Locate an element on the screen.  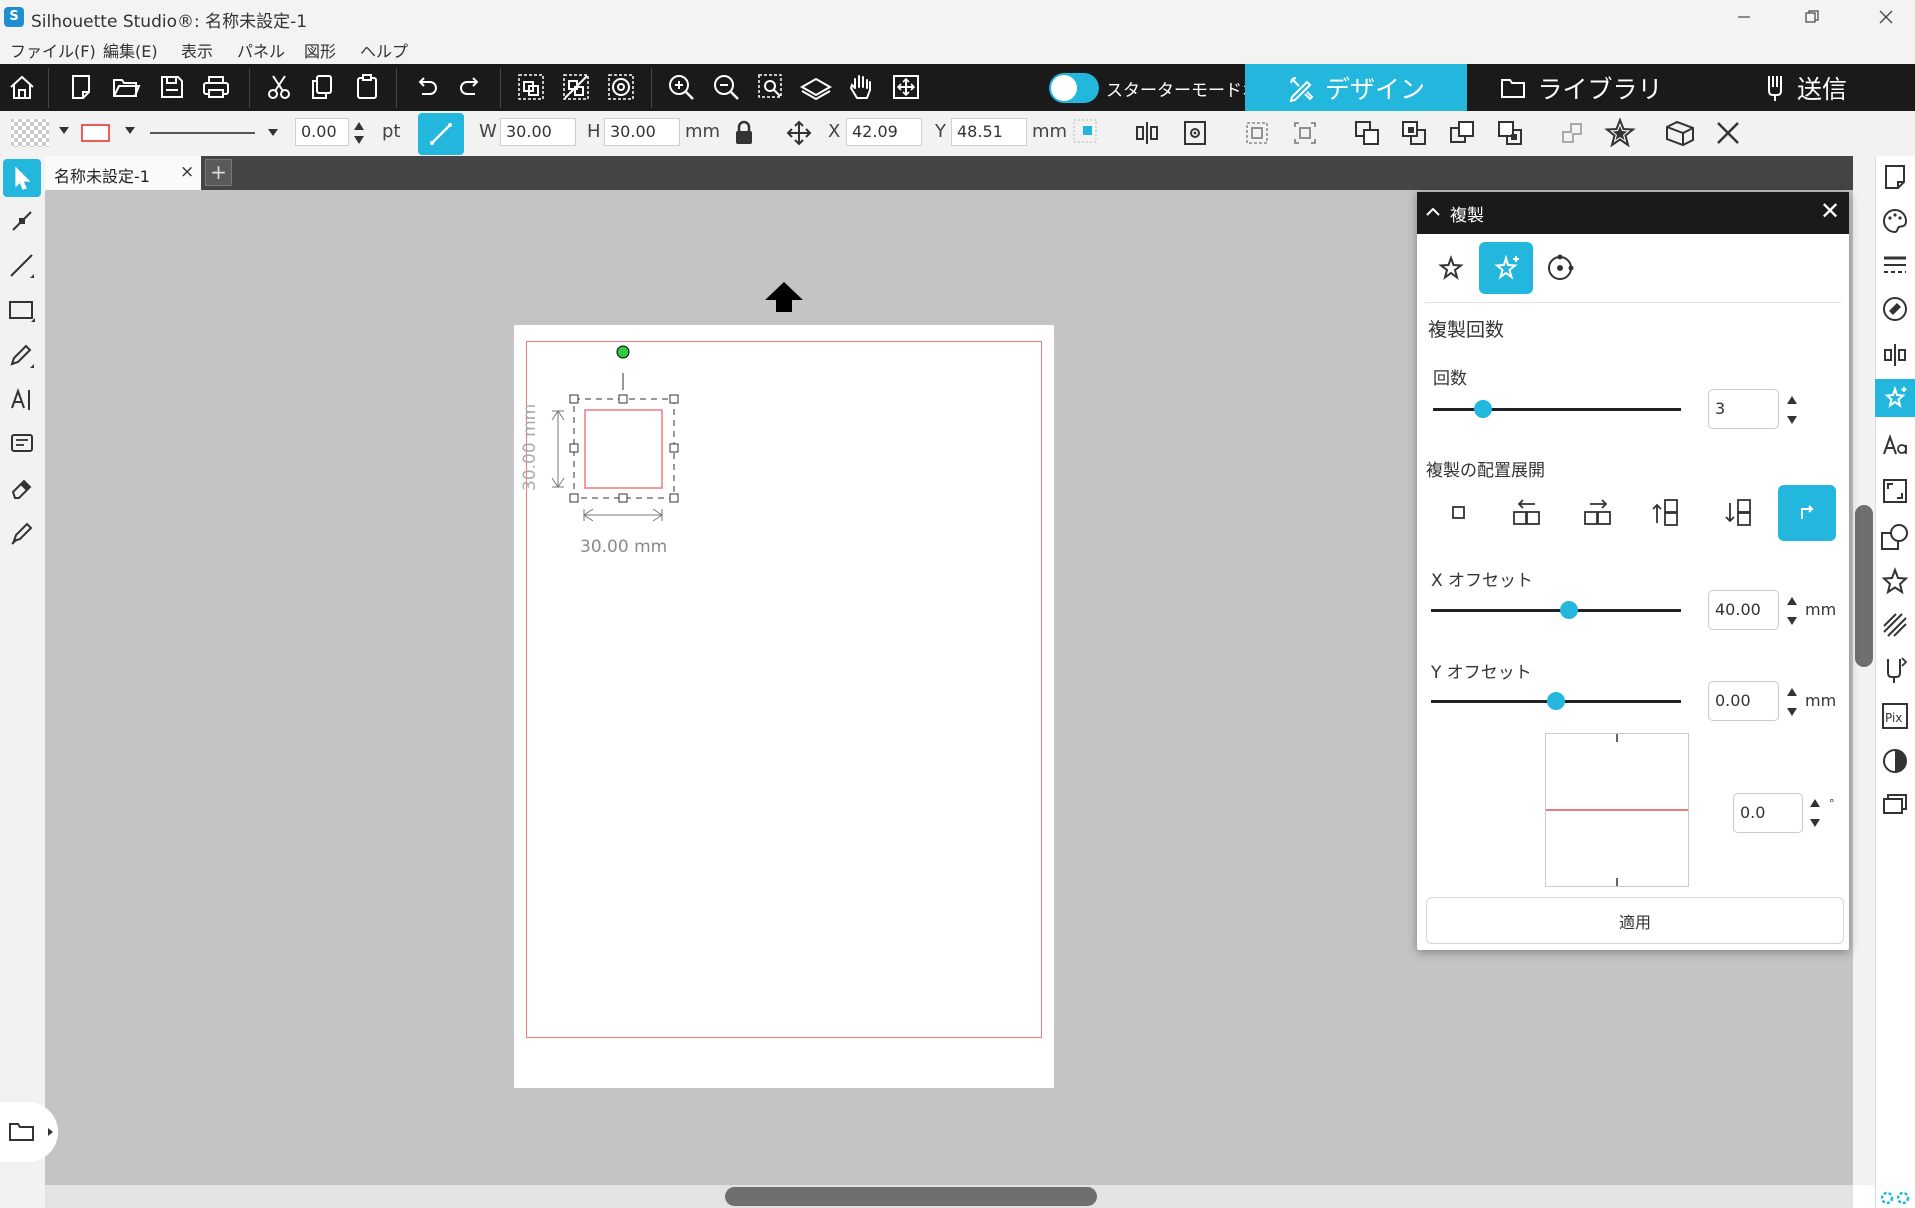
vertical-scrollbar is located at coordinates (1864, 670).